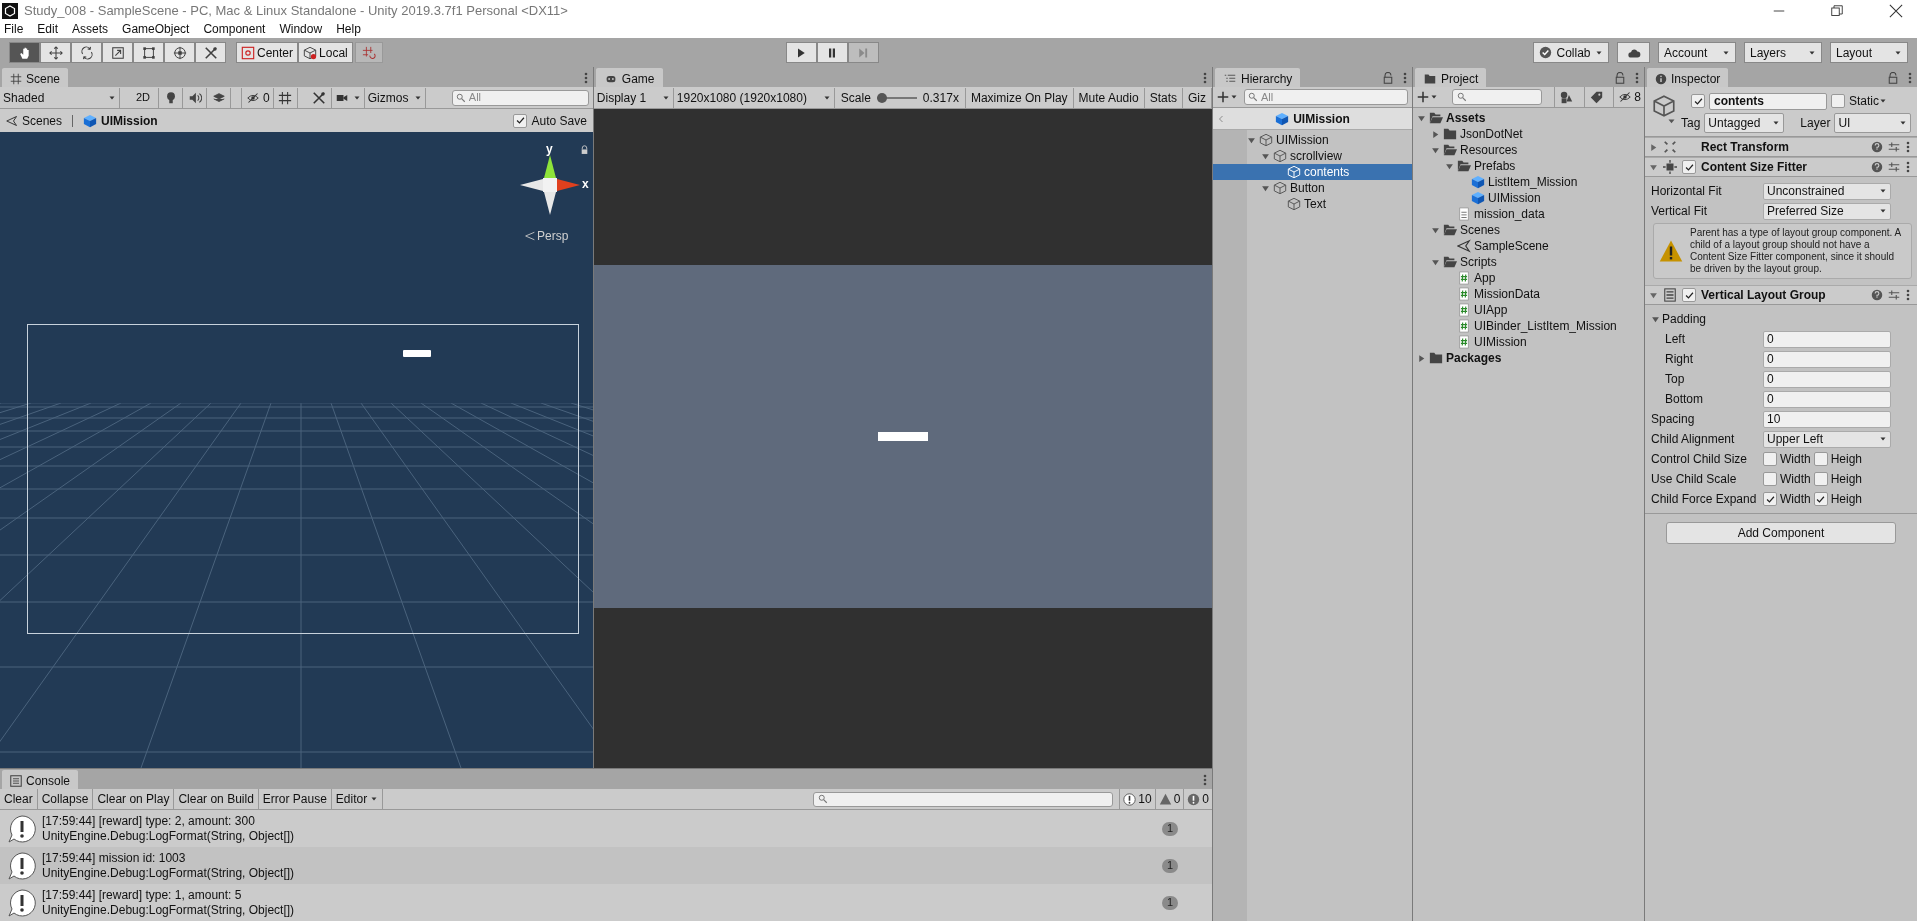 The width and height of the screenshot is (1917, 921). Describe the element at coordinates (301, 29) in the screenshot. I see `menu-item: Window` at that location.